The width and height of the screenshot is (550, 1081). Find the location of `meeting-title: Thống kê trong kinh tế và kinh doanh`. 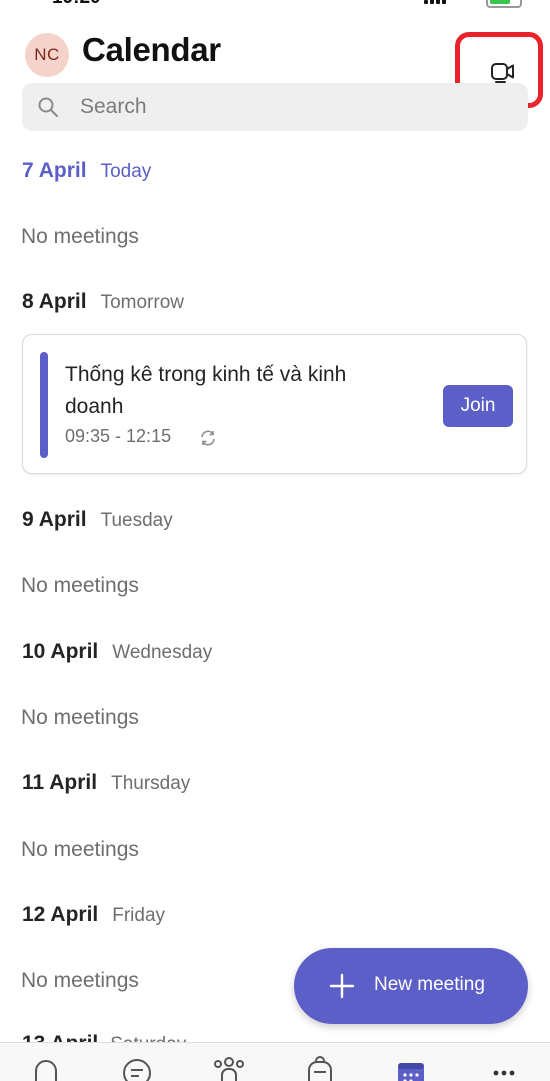

meeting-title: Thống kê trong kinh tế và kinh doanh is located at coordinates (206, 390).